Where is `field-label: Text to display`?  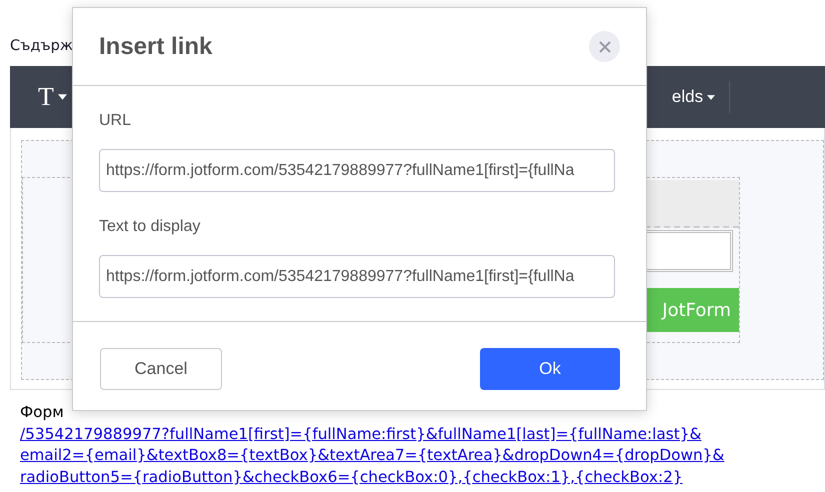
field-label: Text to display is located at coordinates (150, 227).